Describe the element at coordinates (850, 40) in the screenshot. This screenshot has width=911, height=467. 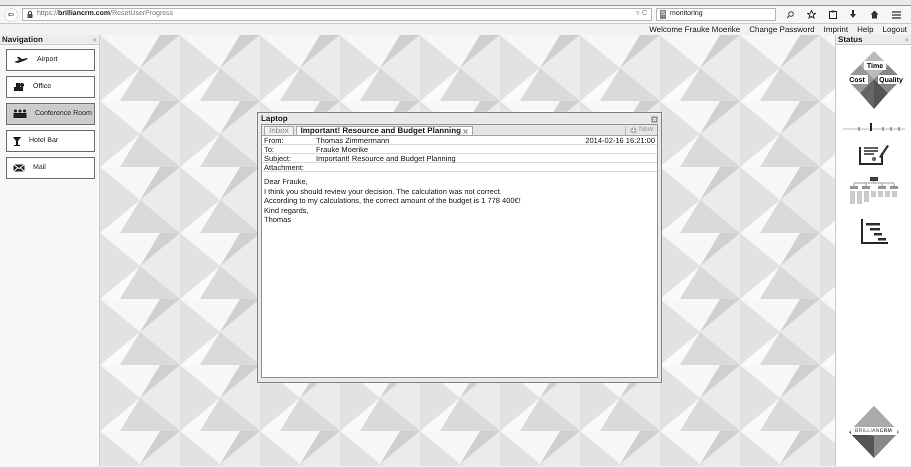
I see `panel-title: Status` at that location.